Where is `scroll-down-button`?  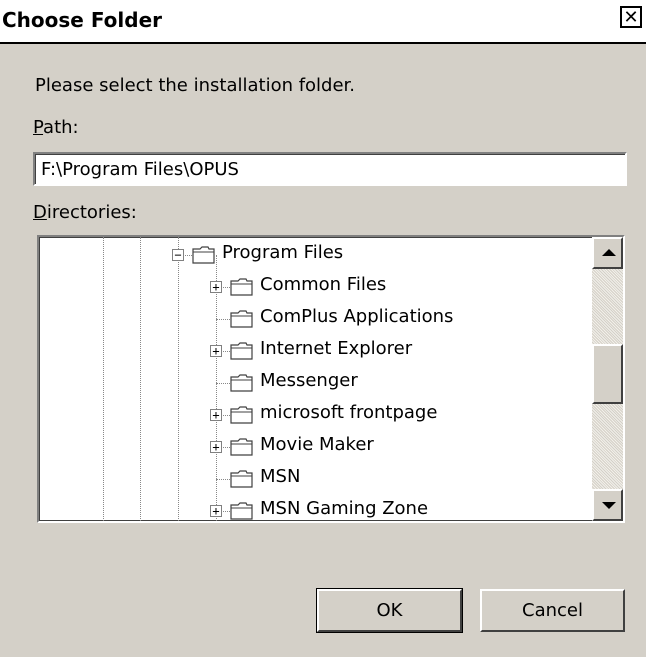 scroll-down-button is located at coordinates (607, 505).